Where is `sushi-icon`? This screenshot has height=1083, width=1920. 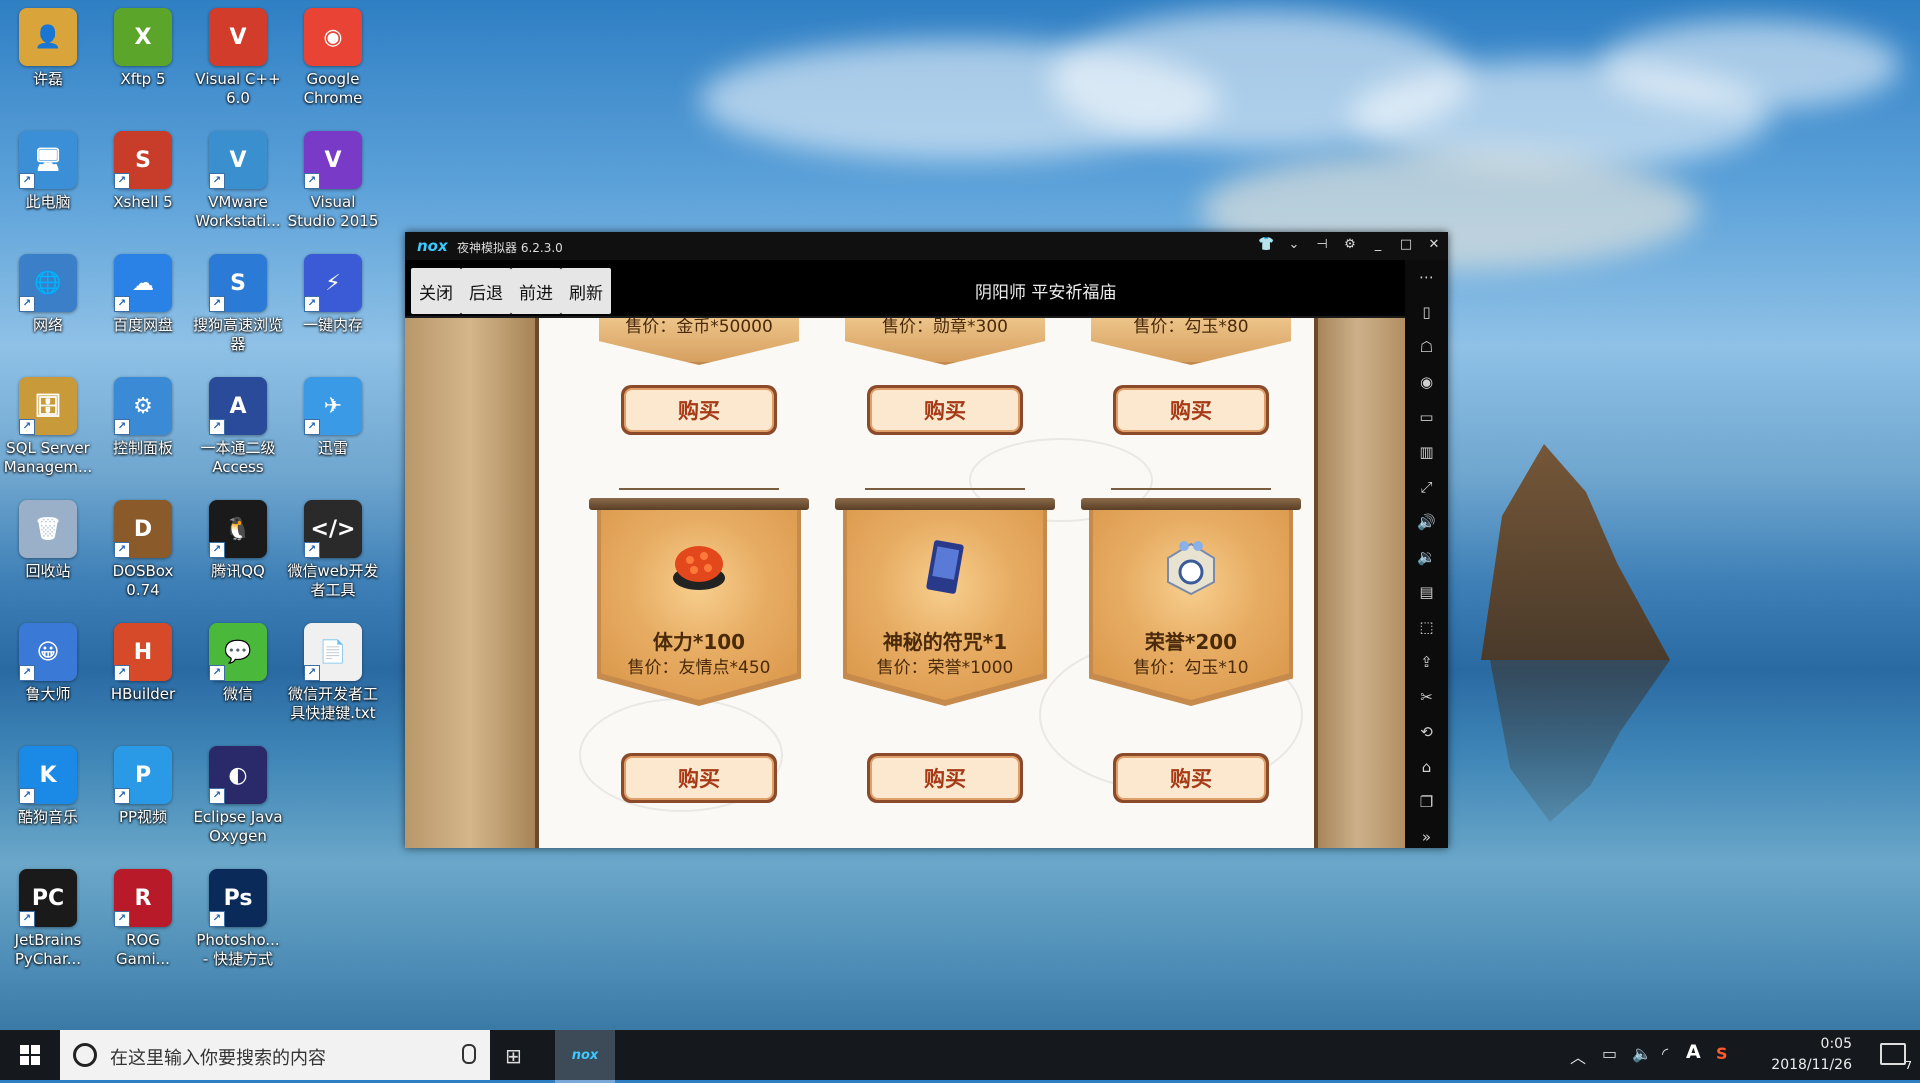
sushi-icon is located at coordinates (699, 567).